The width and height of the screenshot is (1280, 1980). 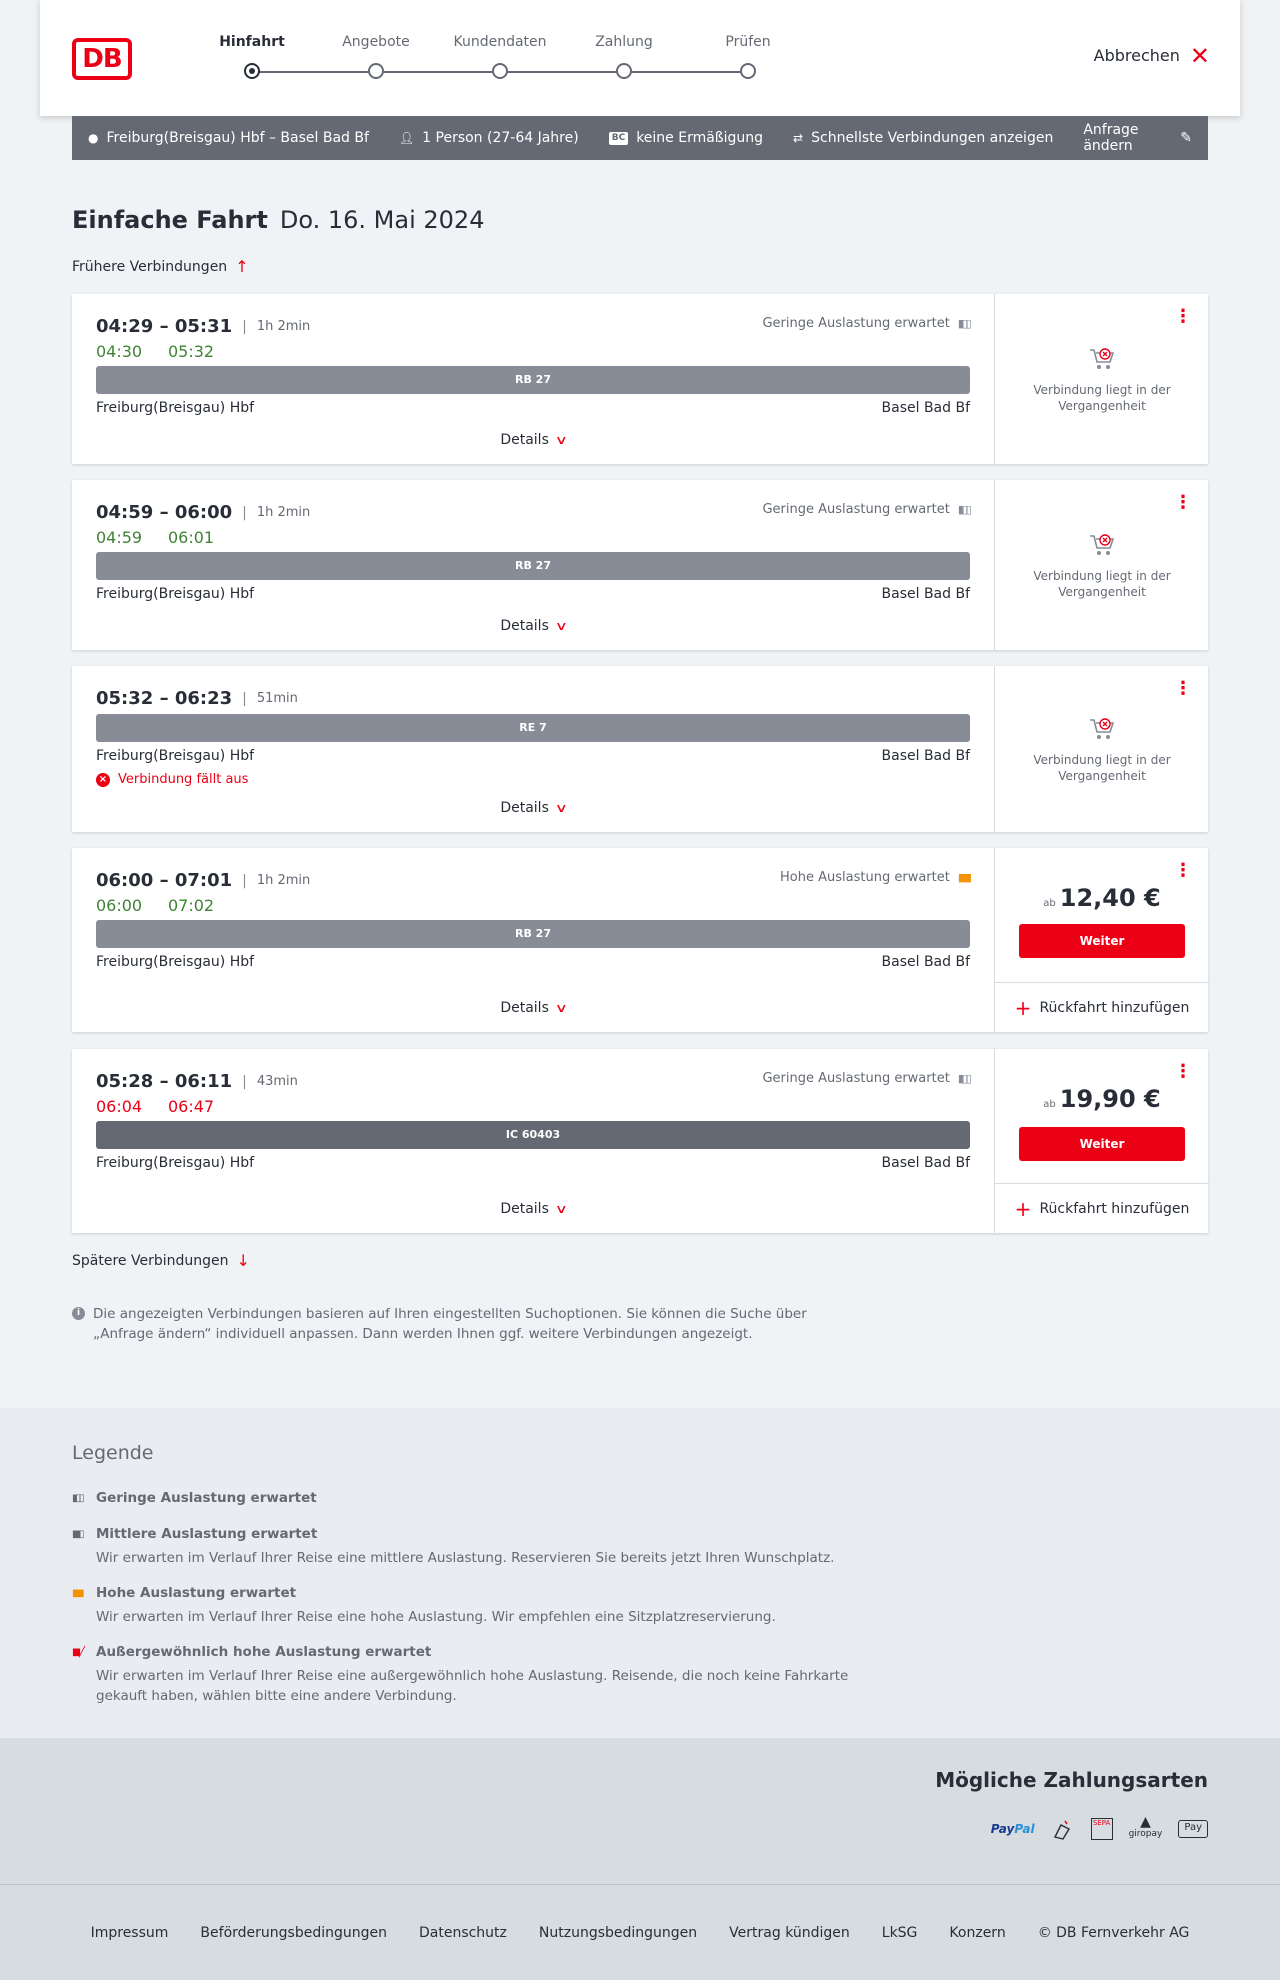 I want to click on step-pruefen: Prüfen, so click(x=748, y=56).